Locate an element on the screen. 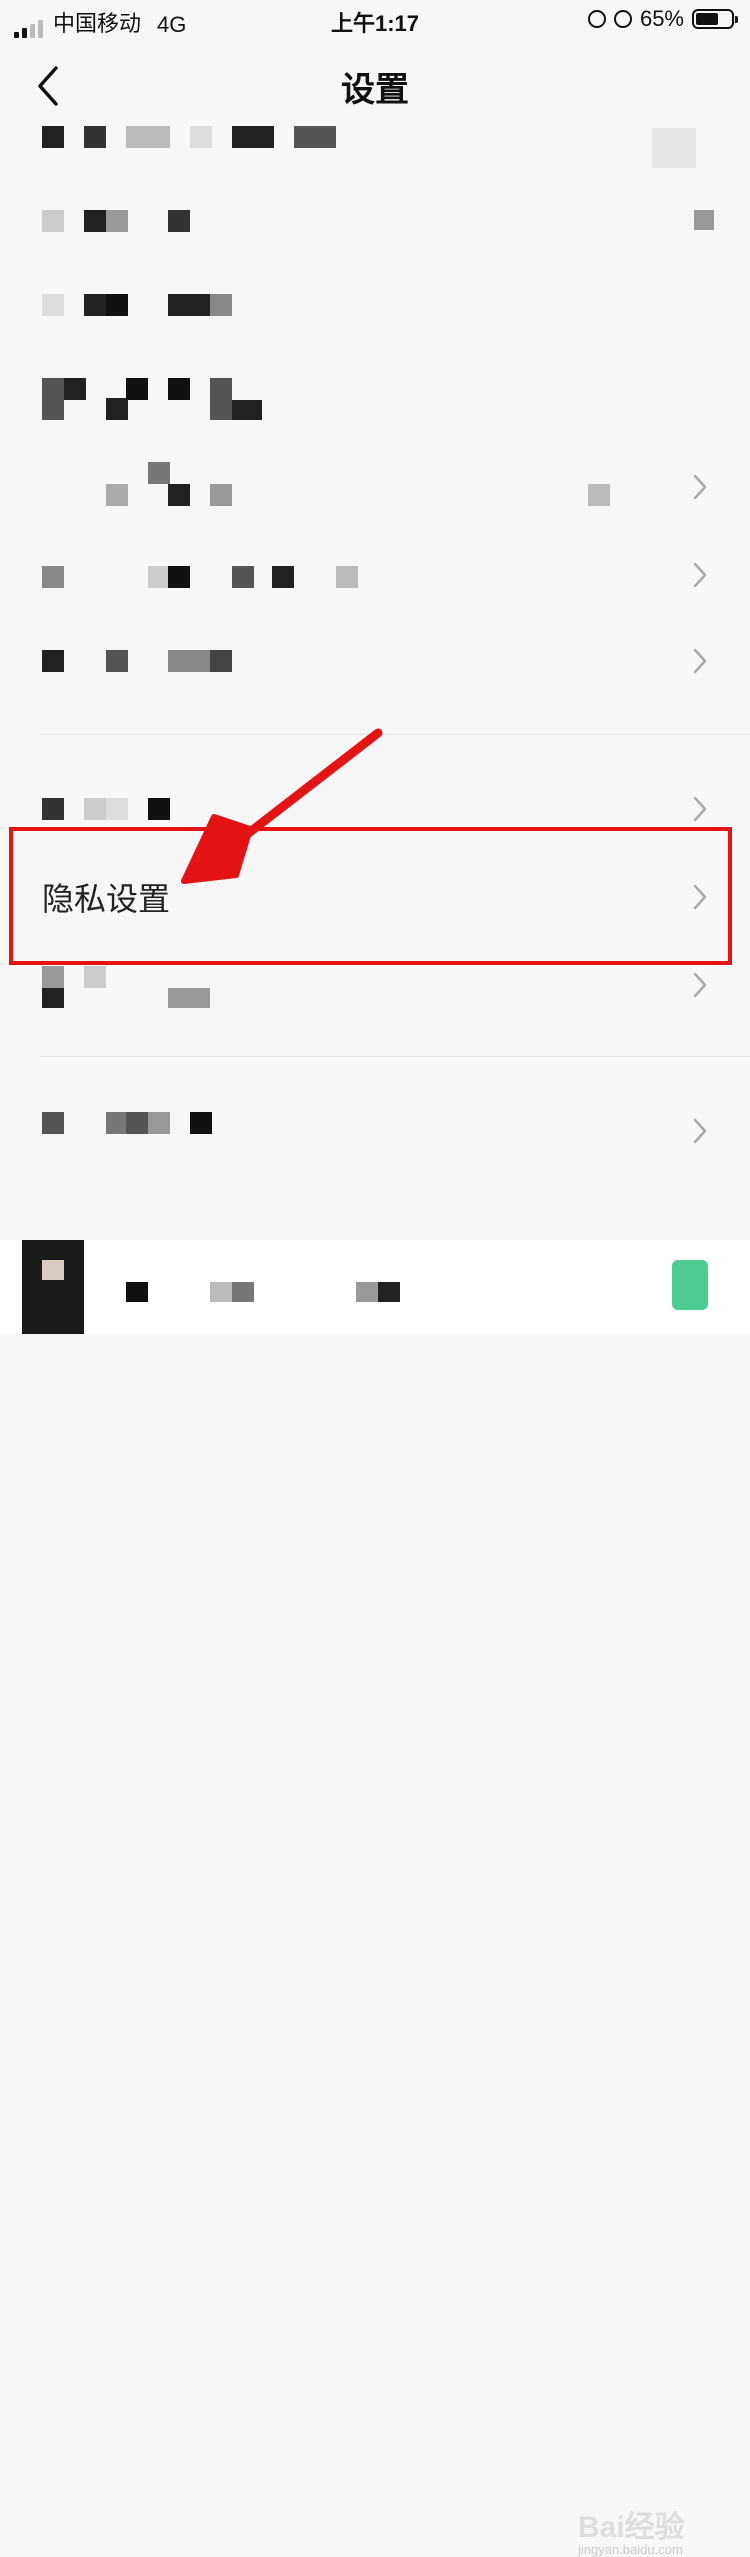 The height and width of the screenshot is (2557, 750). status-right: 65% is located at coordinates (662, 19).